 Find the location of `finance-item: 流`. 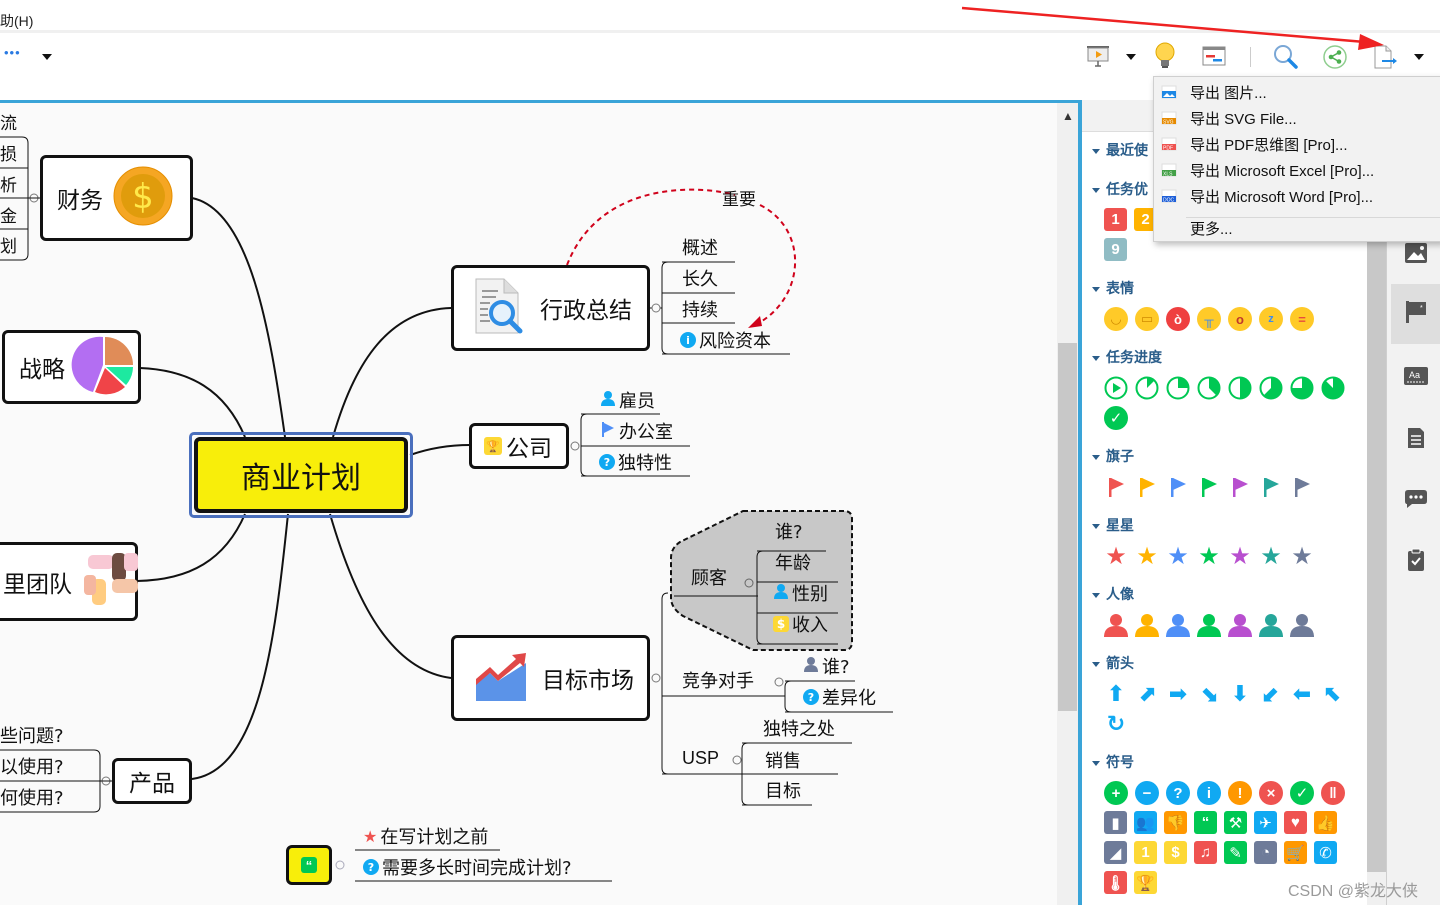

finance-item: 流 is located at coordinates (8, 121).